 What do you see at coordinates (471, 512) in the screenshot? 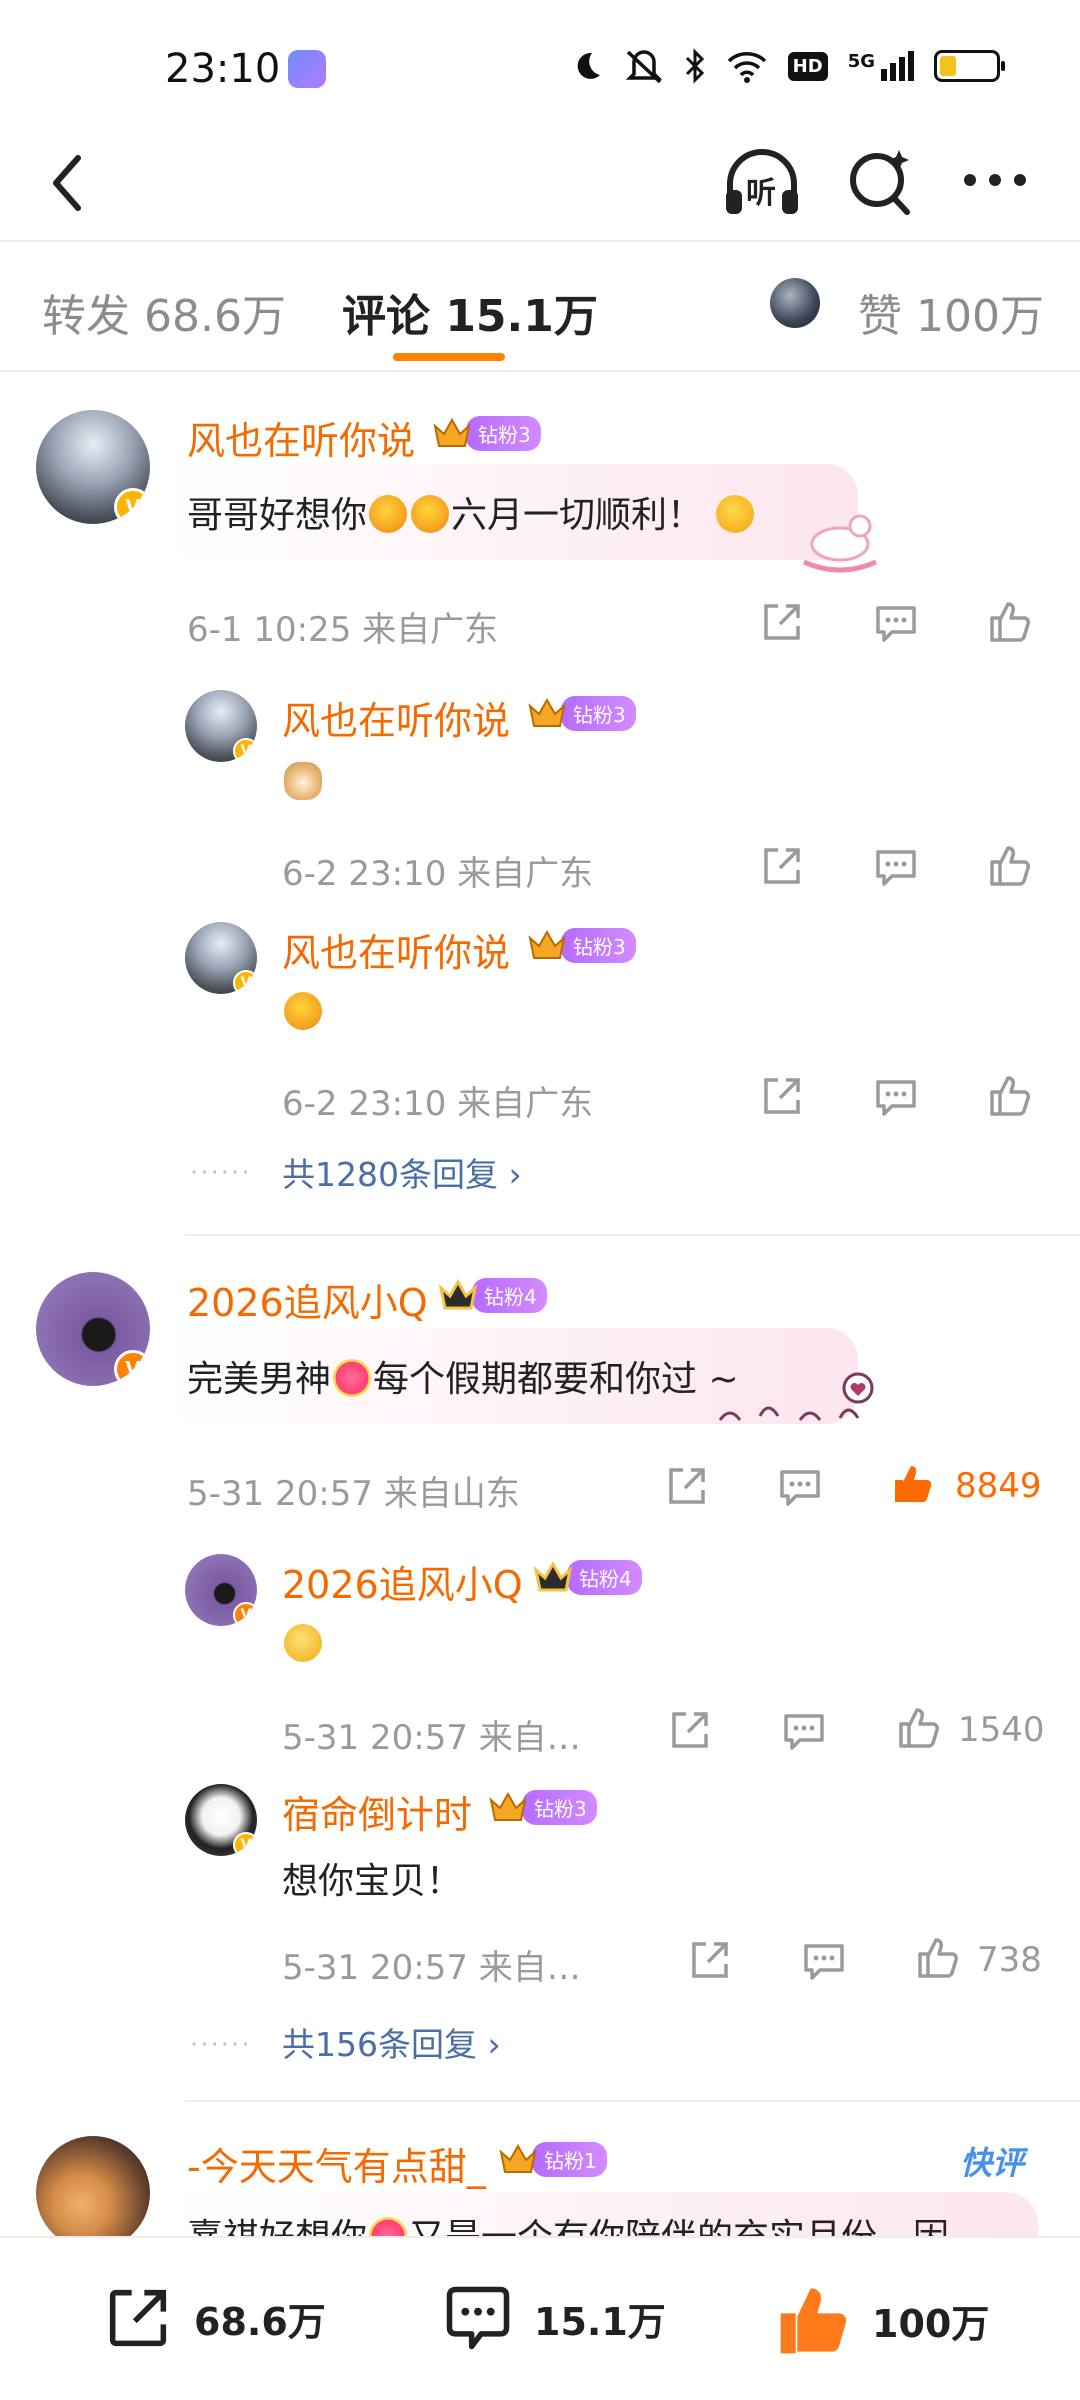
I see `comment-text: 哥哥好想你 六月一切顺利！` at bounding box center [471, 512].